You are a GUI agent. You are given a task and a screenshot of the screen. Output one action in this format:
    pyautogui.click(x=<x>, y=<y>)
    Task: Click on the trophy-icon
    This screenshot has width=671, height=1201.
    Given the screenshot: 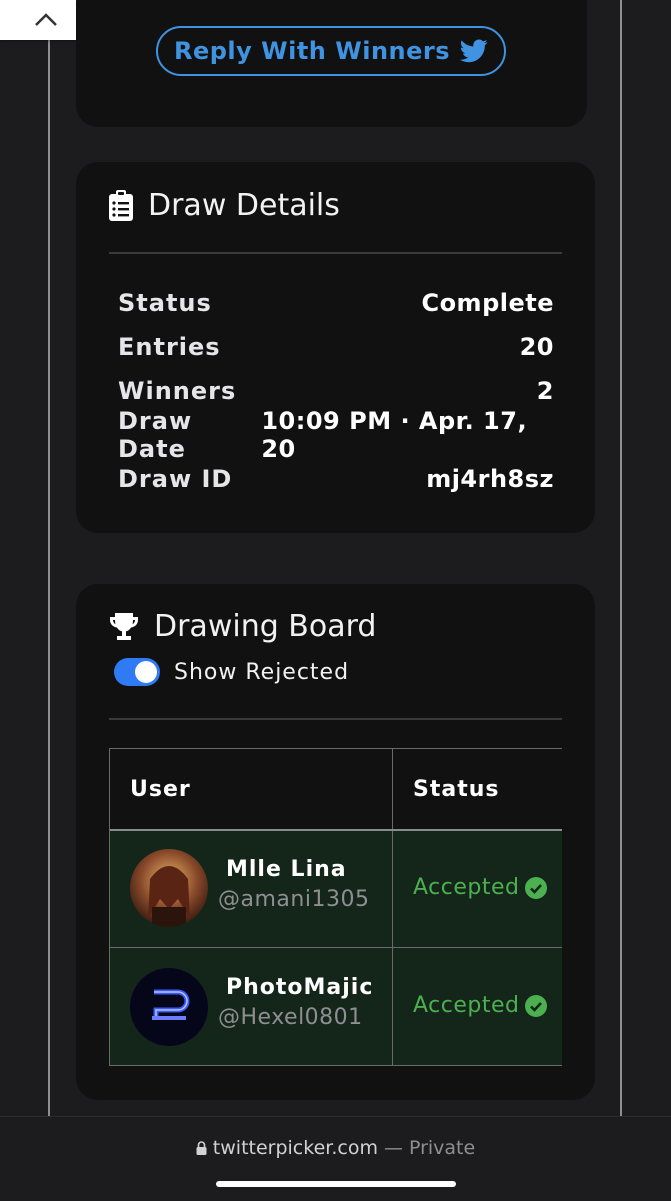 What is the action you would take?
    pyautogui.click(x=124, y=626)
    